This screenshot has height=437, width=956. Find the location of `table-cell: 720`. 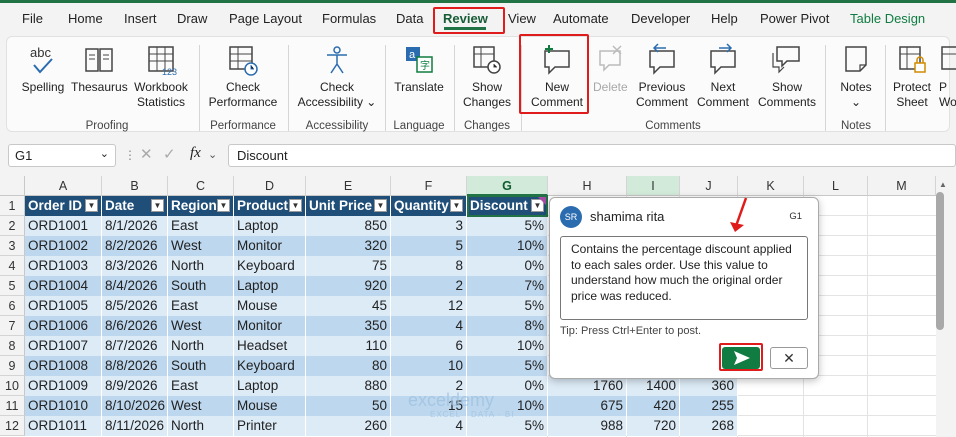

table-cell: 720 is located at coordinates (653, 426).